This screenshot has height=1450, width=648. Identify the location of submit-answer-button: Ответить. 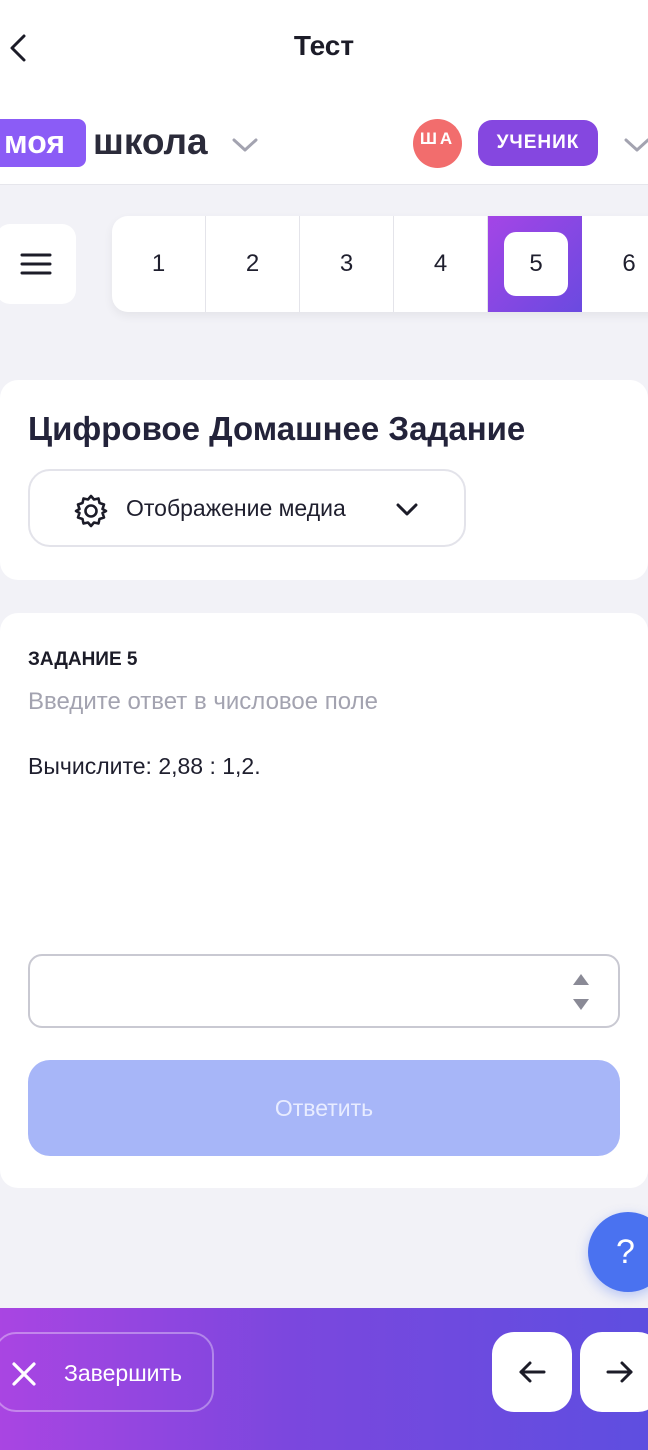
(324, 1108).